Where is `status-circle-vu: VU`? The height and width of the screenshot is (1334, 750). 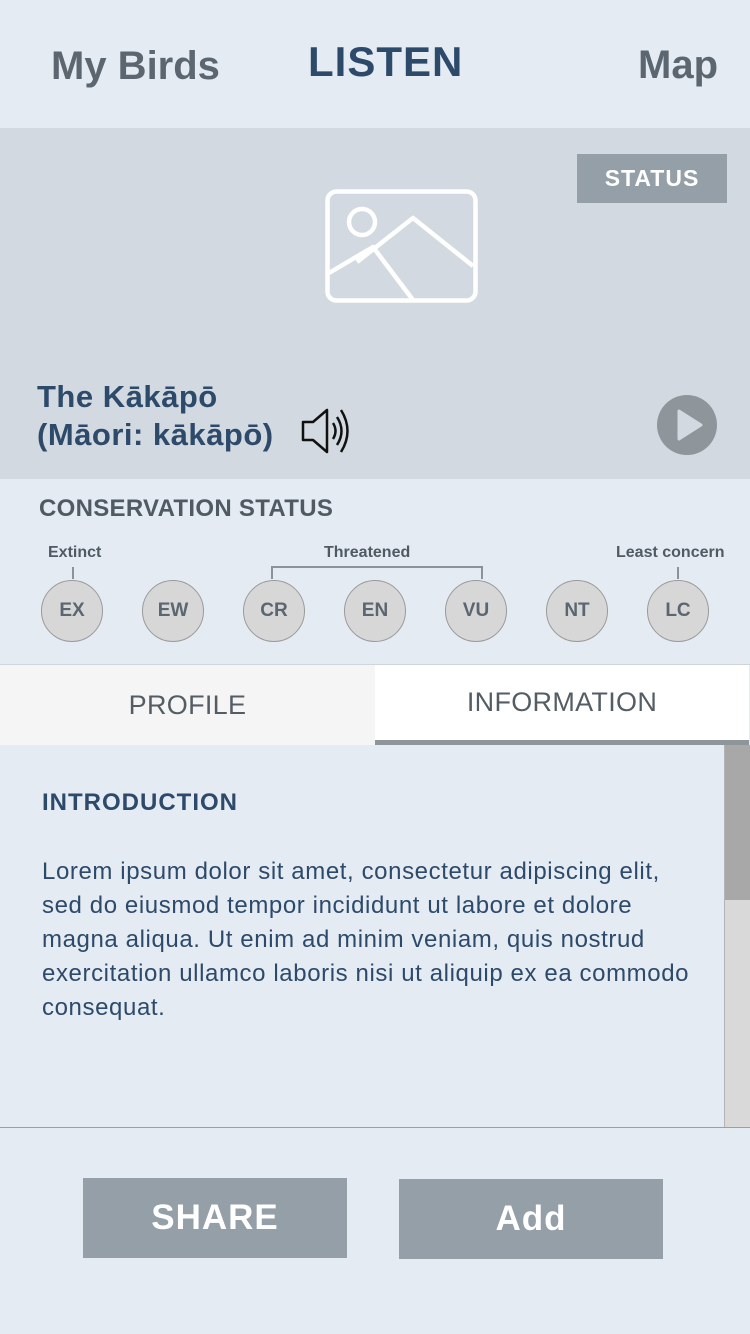 status-circle-vu: VU is located at coordinates (476, 611).